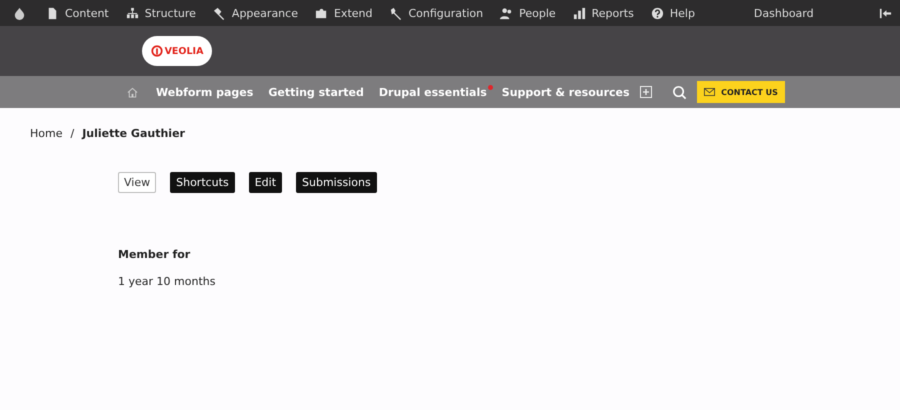 This screenshot has width=900, height=410. What do you see at coordinates (507, 13) in the screenshot?
I see `people-icon` at bounding box center [507, 13].